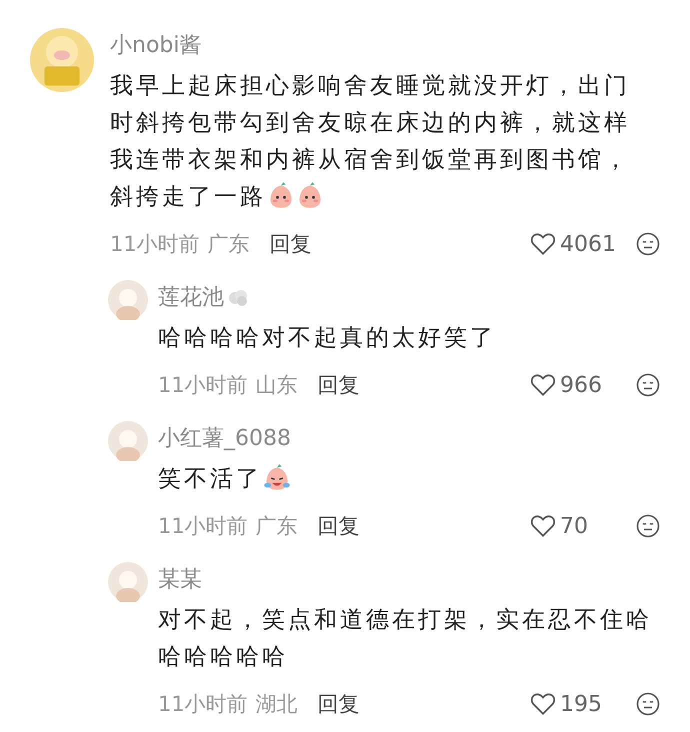 The width and height of the screenshot is (690, 732). I want to click on like-count: 70, so click(574, 526).